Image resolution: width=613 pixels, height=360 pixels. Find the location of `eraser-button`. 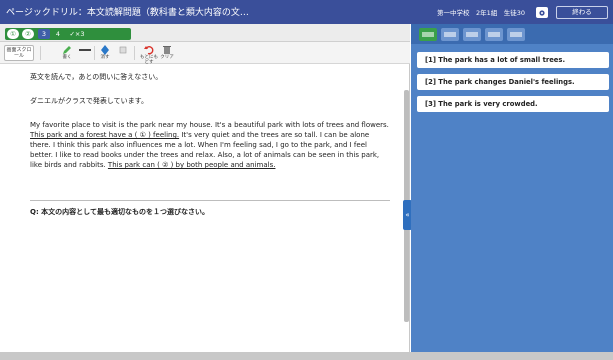

eraser-button is located at coordinates (123, 53).